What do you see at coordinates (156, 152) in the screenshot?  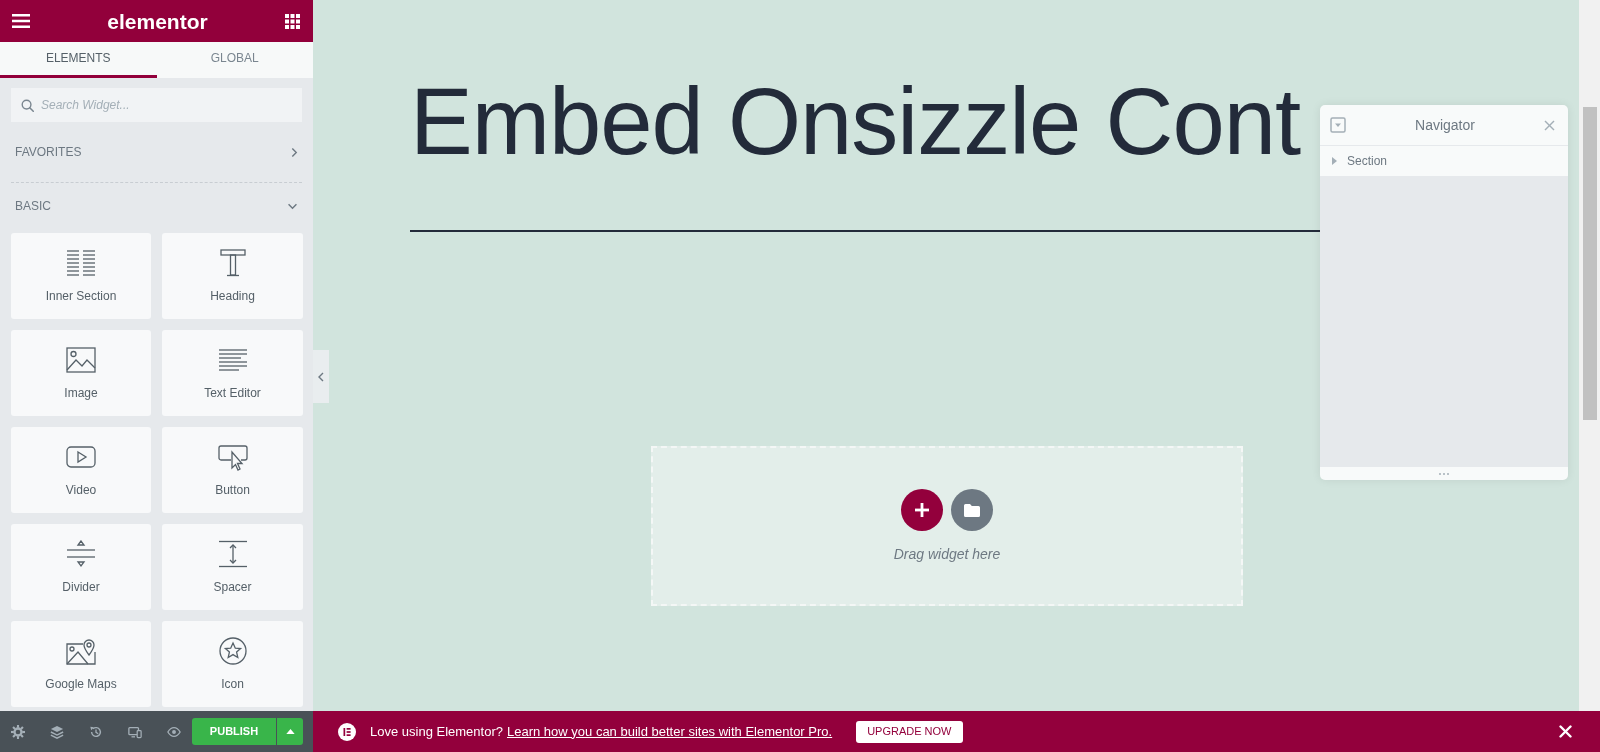 I see `category-toggle: FAVORITES` at bounding box center [156, 152].